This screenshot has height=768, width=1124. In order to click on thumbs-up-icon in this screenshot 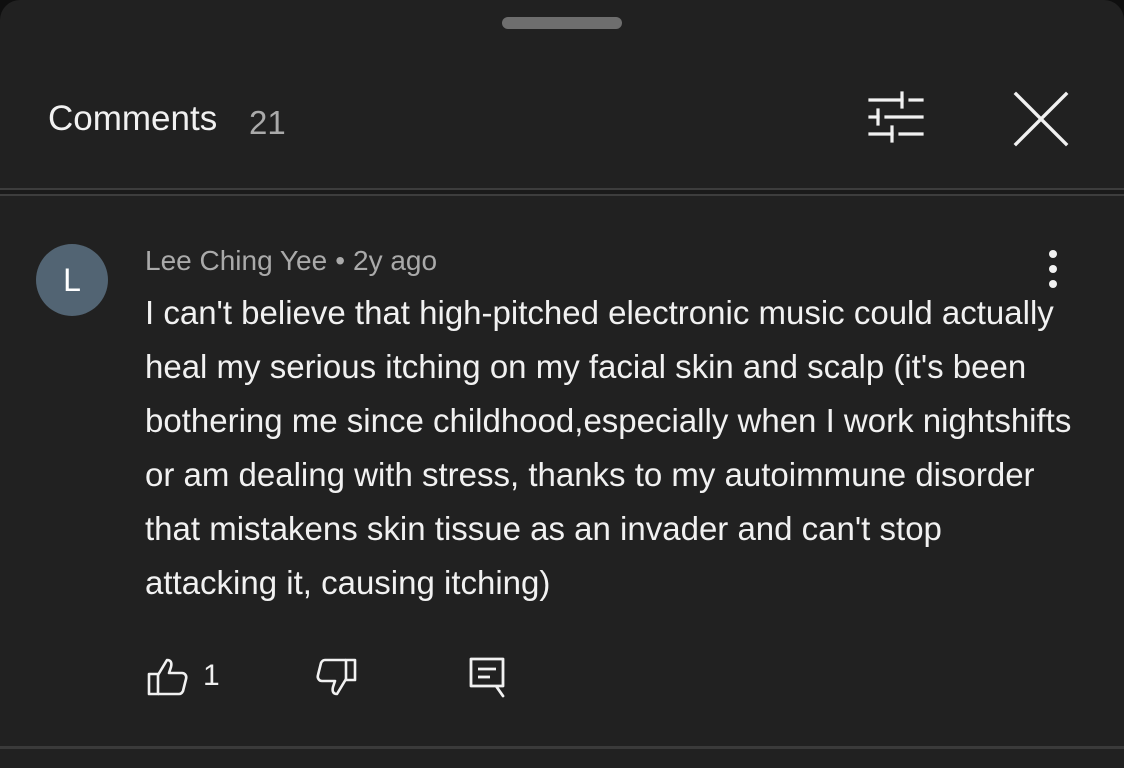, I will do `click(167, 677)`.